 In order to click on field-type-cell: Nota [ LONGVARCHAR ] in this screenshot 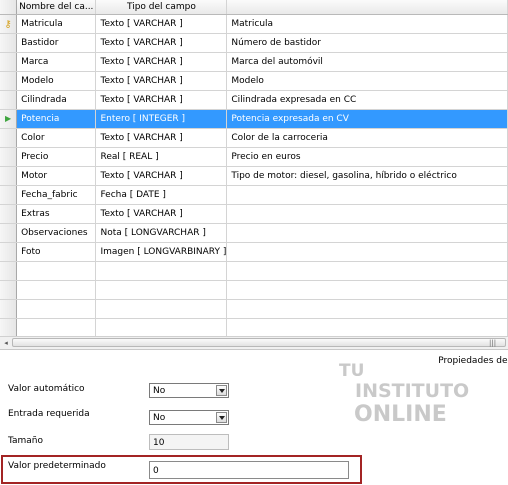, I will do `click(161, 233)`.